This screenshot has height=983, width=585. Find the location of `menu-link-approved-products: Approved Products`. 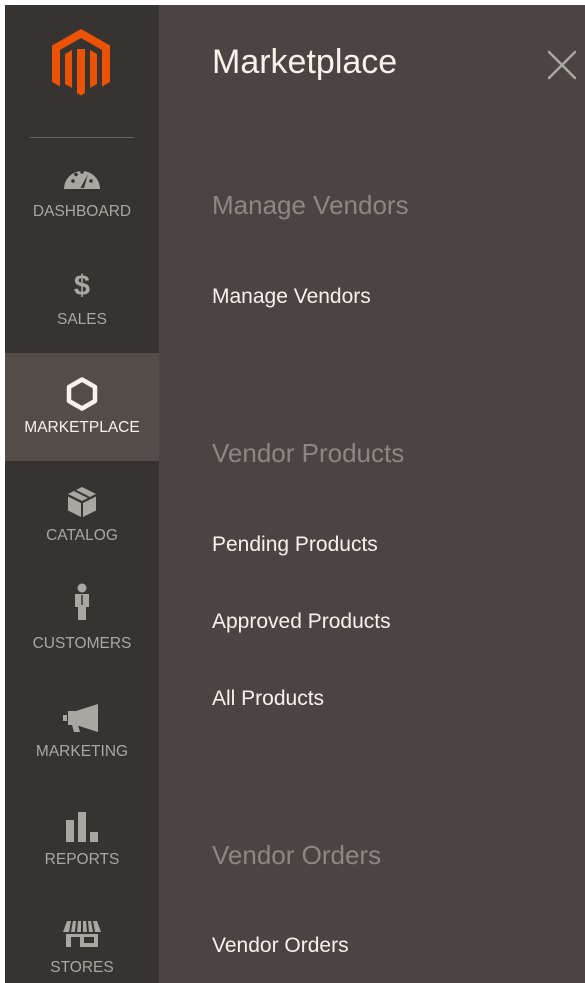

menu-link-approved-products: Approved Products is located at coordinates (301, 622).